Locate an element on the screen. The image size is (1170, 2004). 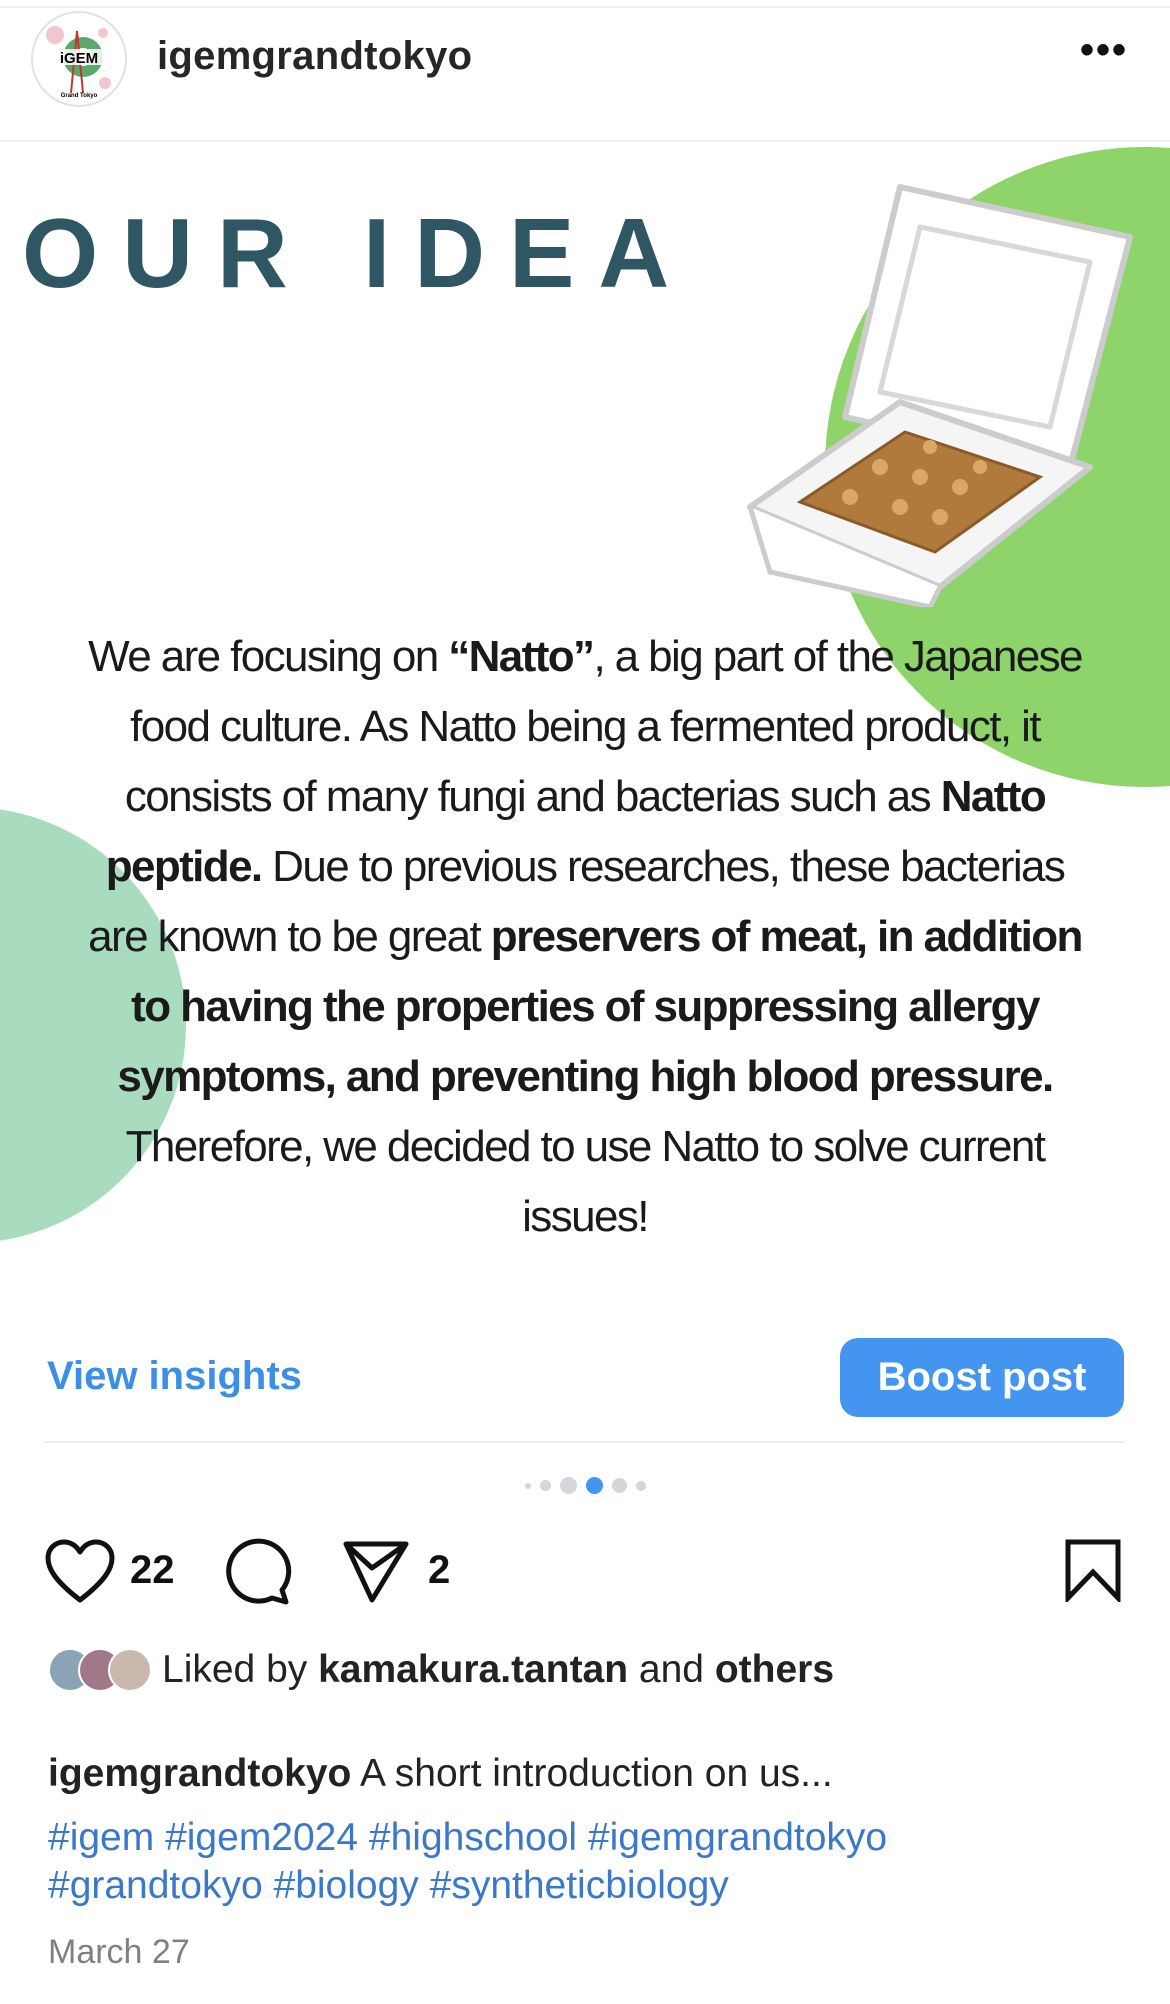
shares-count: 2 is located at coordinates (439, 1570).